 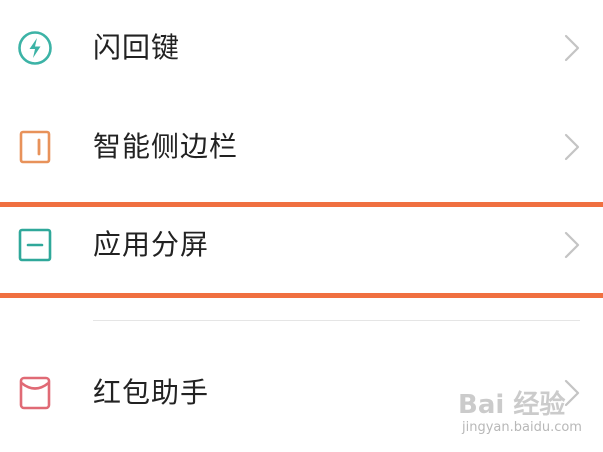 I want to click on sidebar-icon, so click(x=35, y=147).